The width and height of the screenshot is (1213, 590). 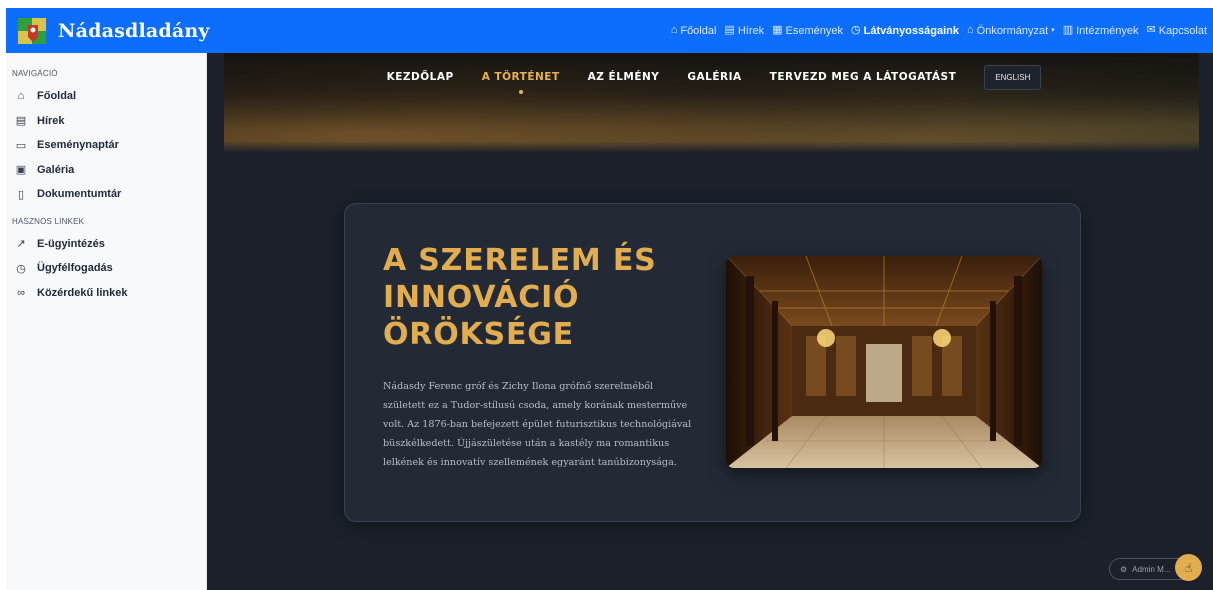 What do you see at coordinates (21, 244) in the screenshot?
I see `external-link-icon: ↗` at bounding box center [21, 244].